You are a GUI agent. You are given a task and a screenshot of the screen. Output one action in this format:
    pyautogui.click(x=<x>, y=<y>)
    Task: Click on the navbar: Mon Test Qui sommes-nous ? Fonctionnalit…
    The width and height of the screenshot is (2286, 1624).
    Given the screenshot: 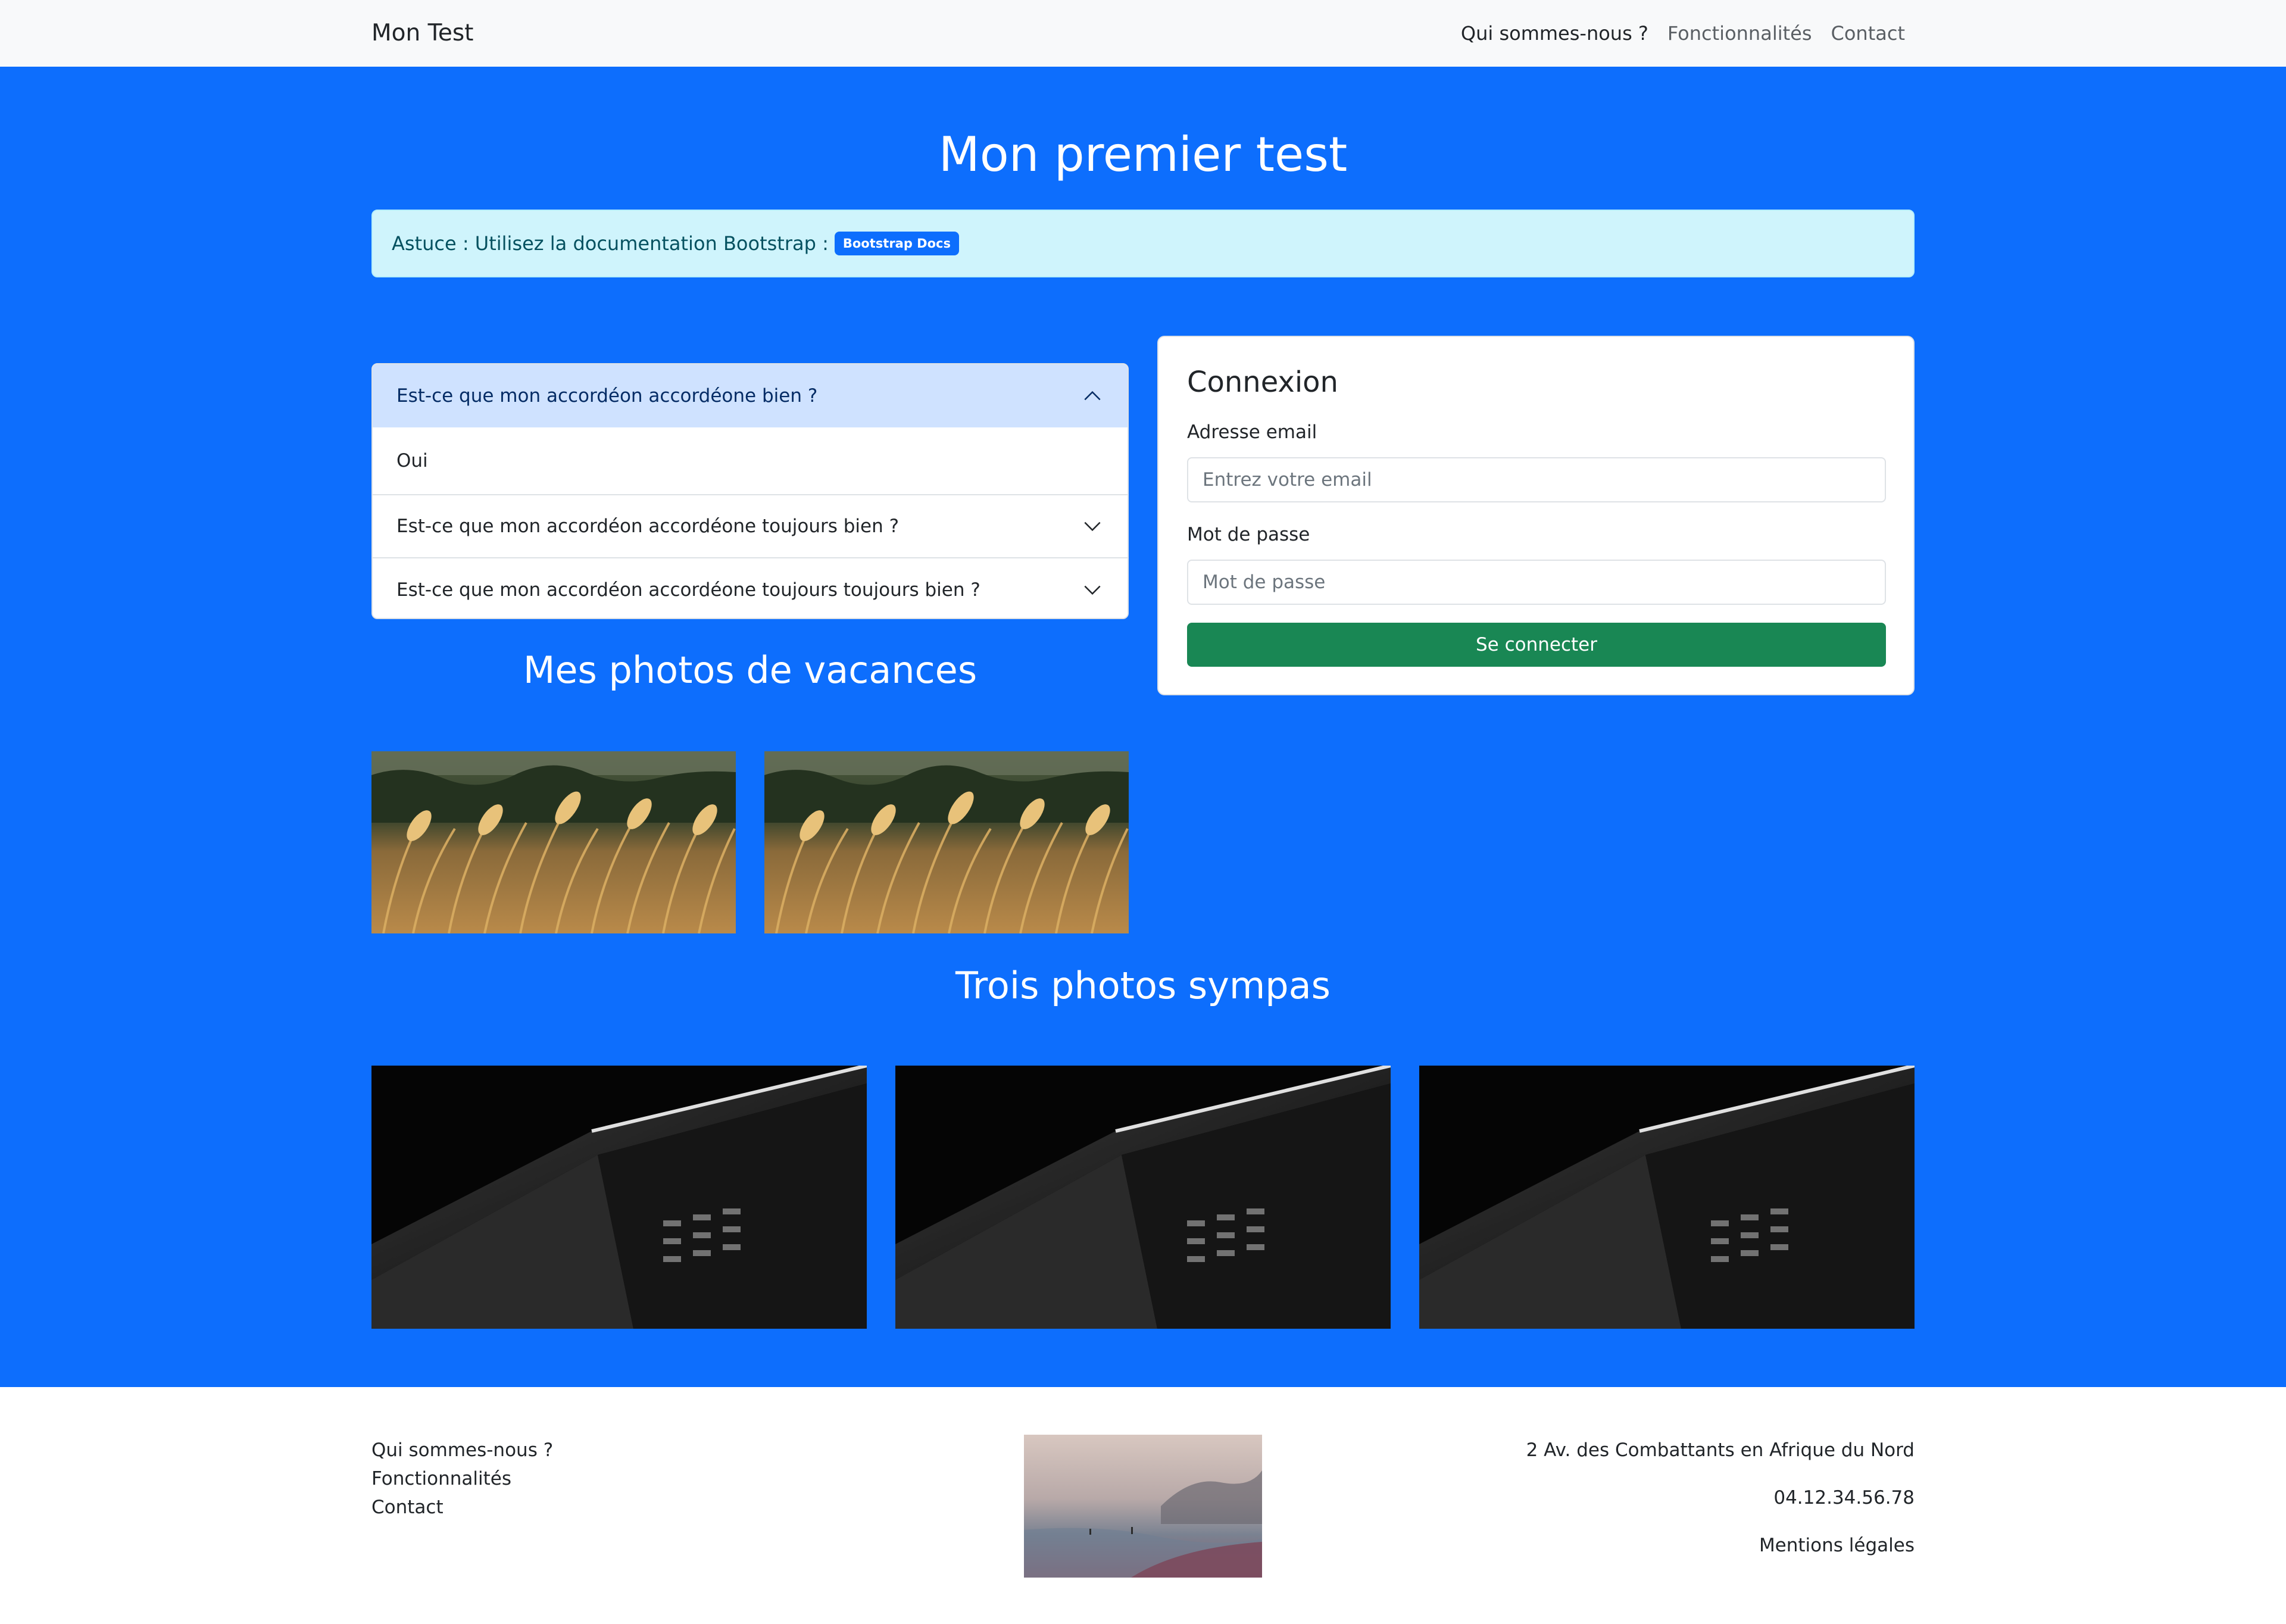 What is the action you would take?
    pyautogui.click(x=1143, y=33)
    